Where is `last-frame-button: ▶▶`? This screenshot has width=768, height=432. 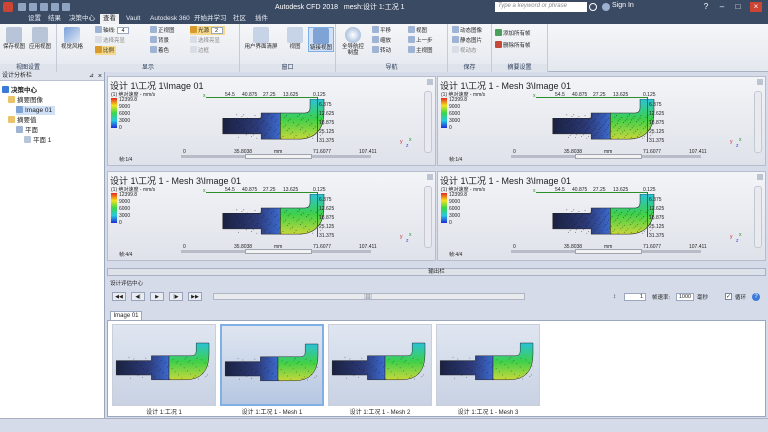
last-frame-button: ▶▶ is located at coordinates (195, 296).